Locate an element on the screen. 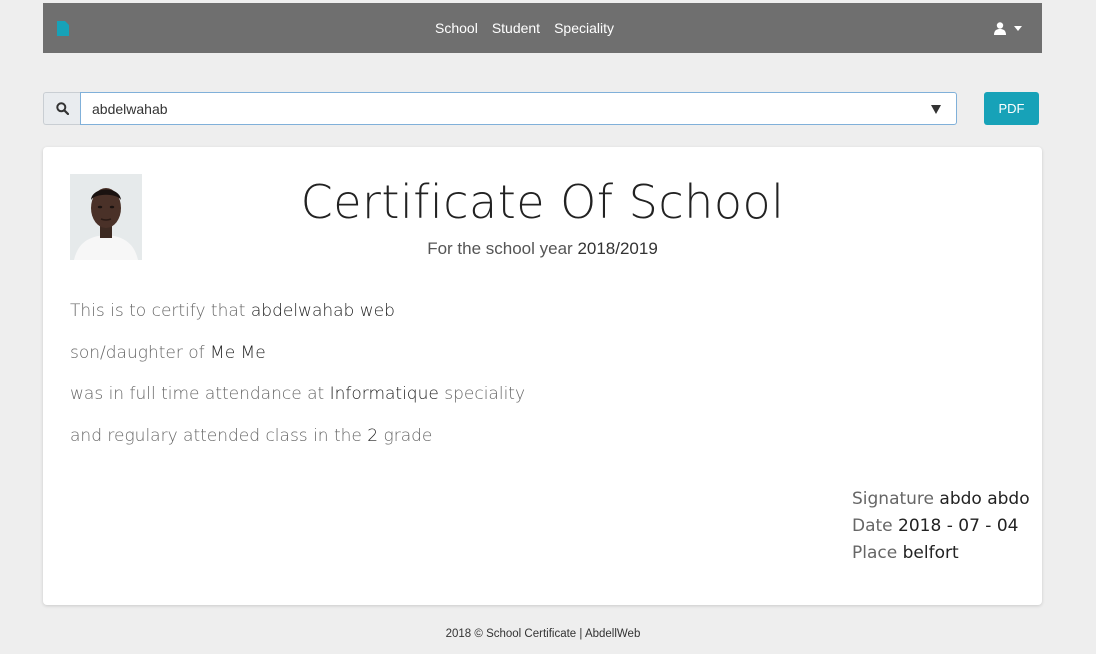 This screenshot has height=654, width=1096. subtitle-prefix: For the school year is located at coordinates (502, 248).